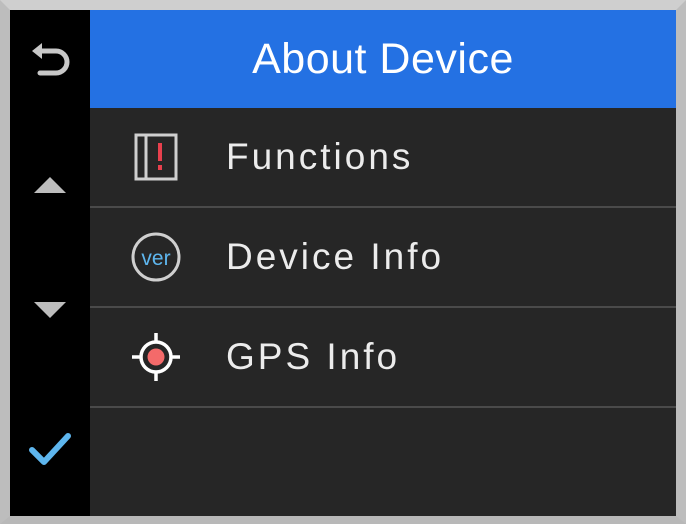  I want to click on triangle-down-icon, so click(50, 310).